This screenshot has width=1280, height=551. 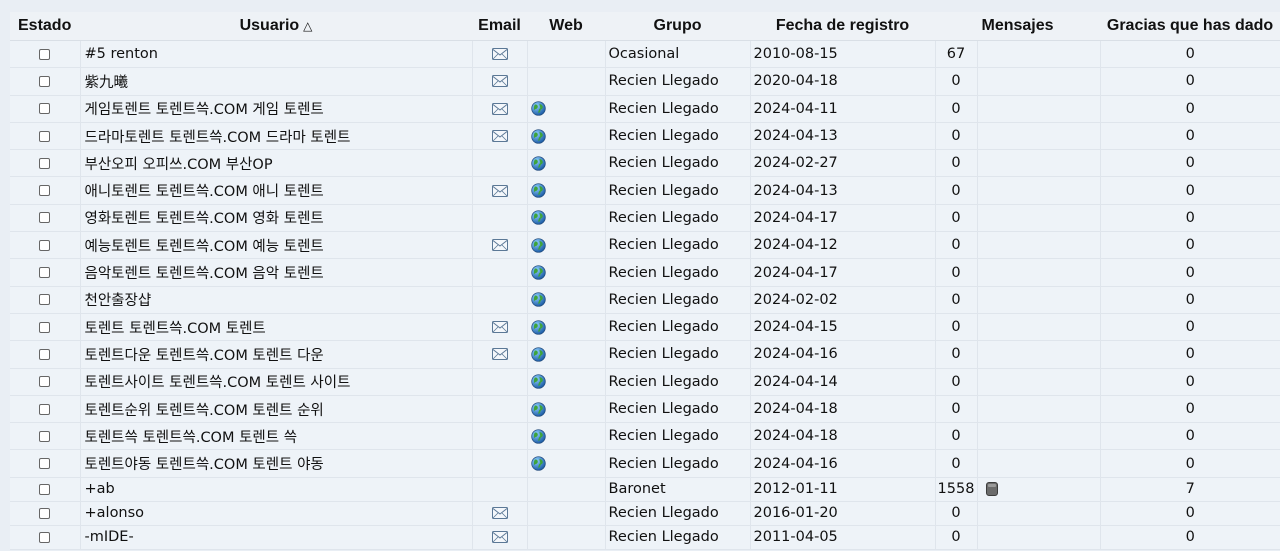 I want to click on username-link: 영화토렌트 토렌트쓱.COM 영화 토렌트, so click(x=204, y=219).